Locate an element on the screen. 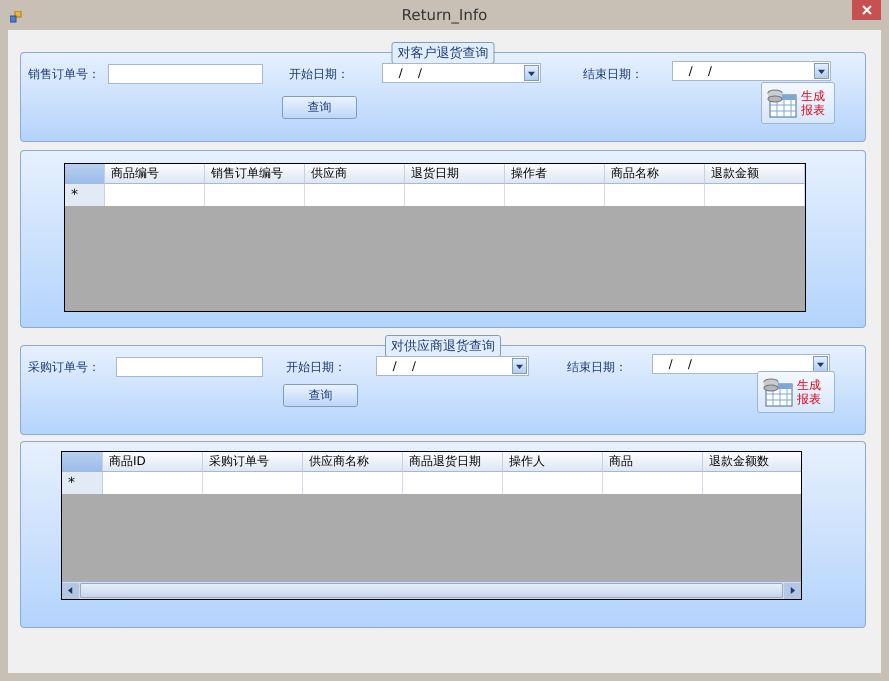  scroll-left-button is located at coordinates (70, 590).